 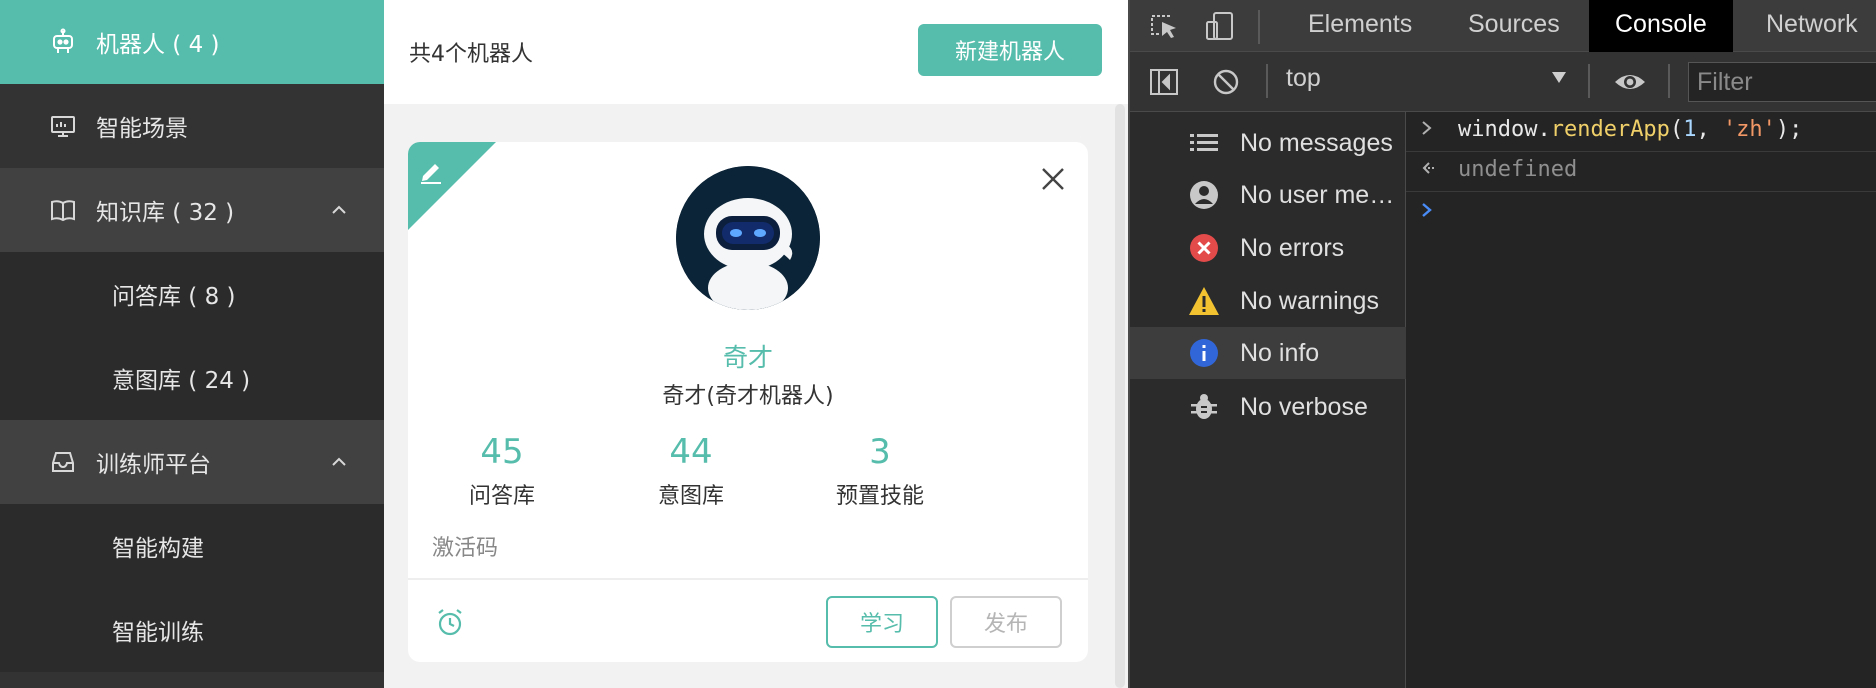 I want to click on code-token: renderApp, so click(x=1610, y=129).